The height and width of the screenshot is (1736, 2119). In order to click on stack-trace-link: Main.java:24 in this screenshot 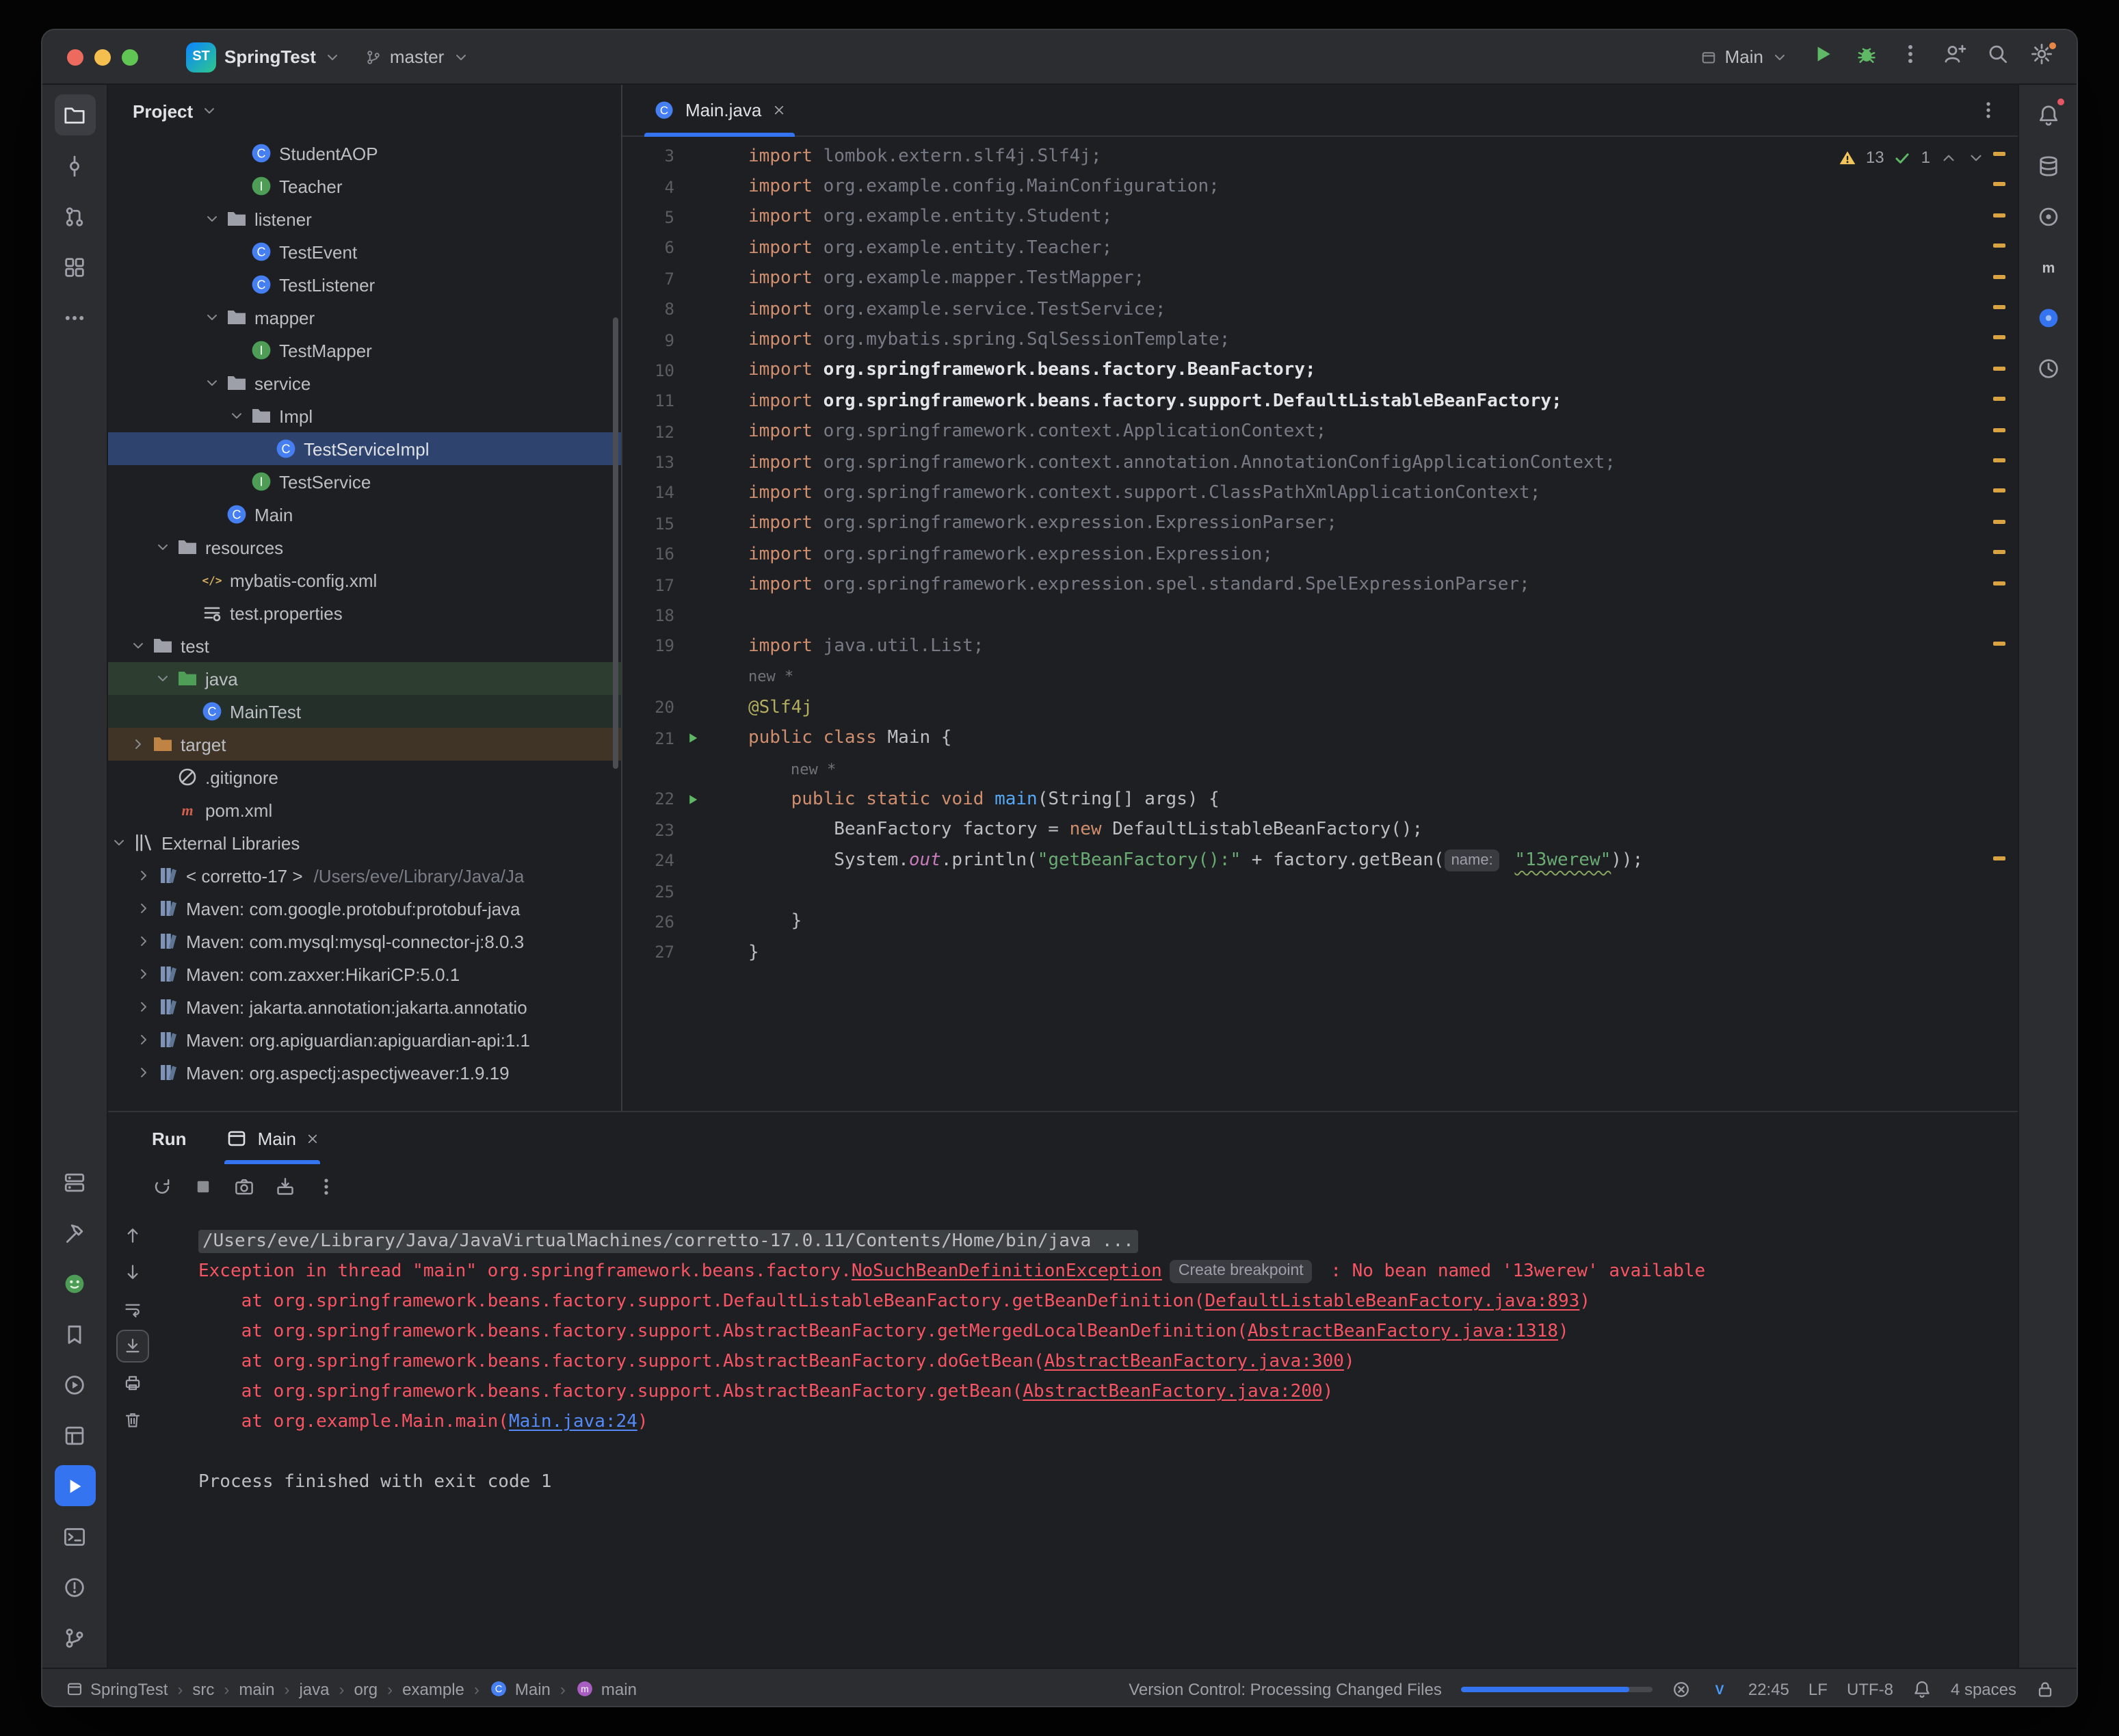, I will do `click(573, 1422)`.